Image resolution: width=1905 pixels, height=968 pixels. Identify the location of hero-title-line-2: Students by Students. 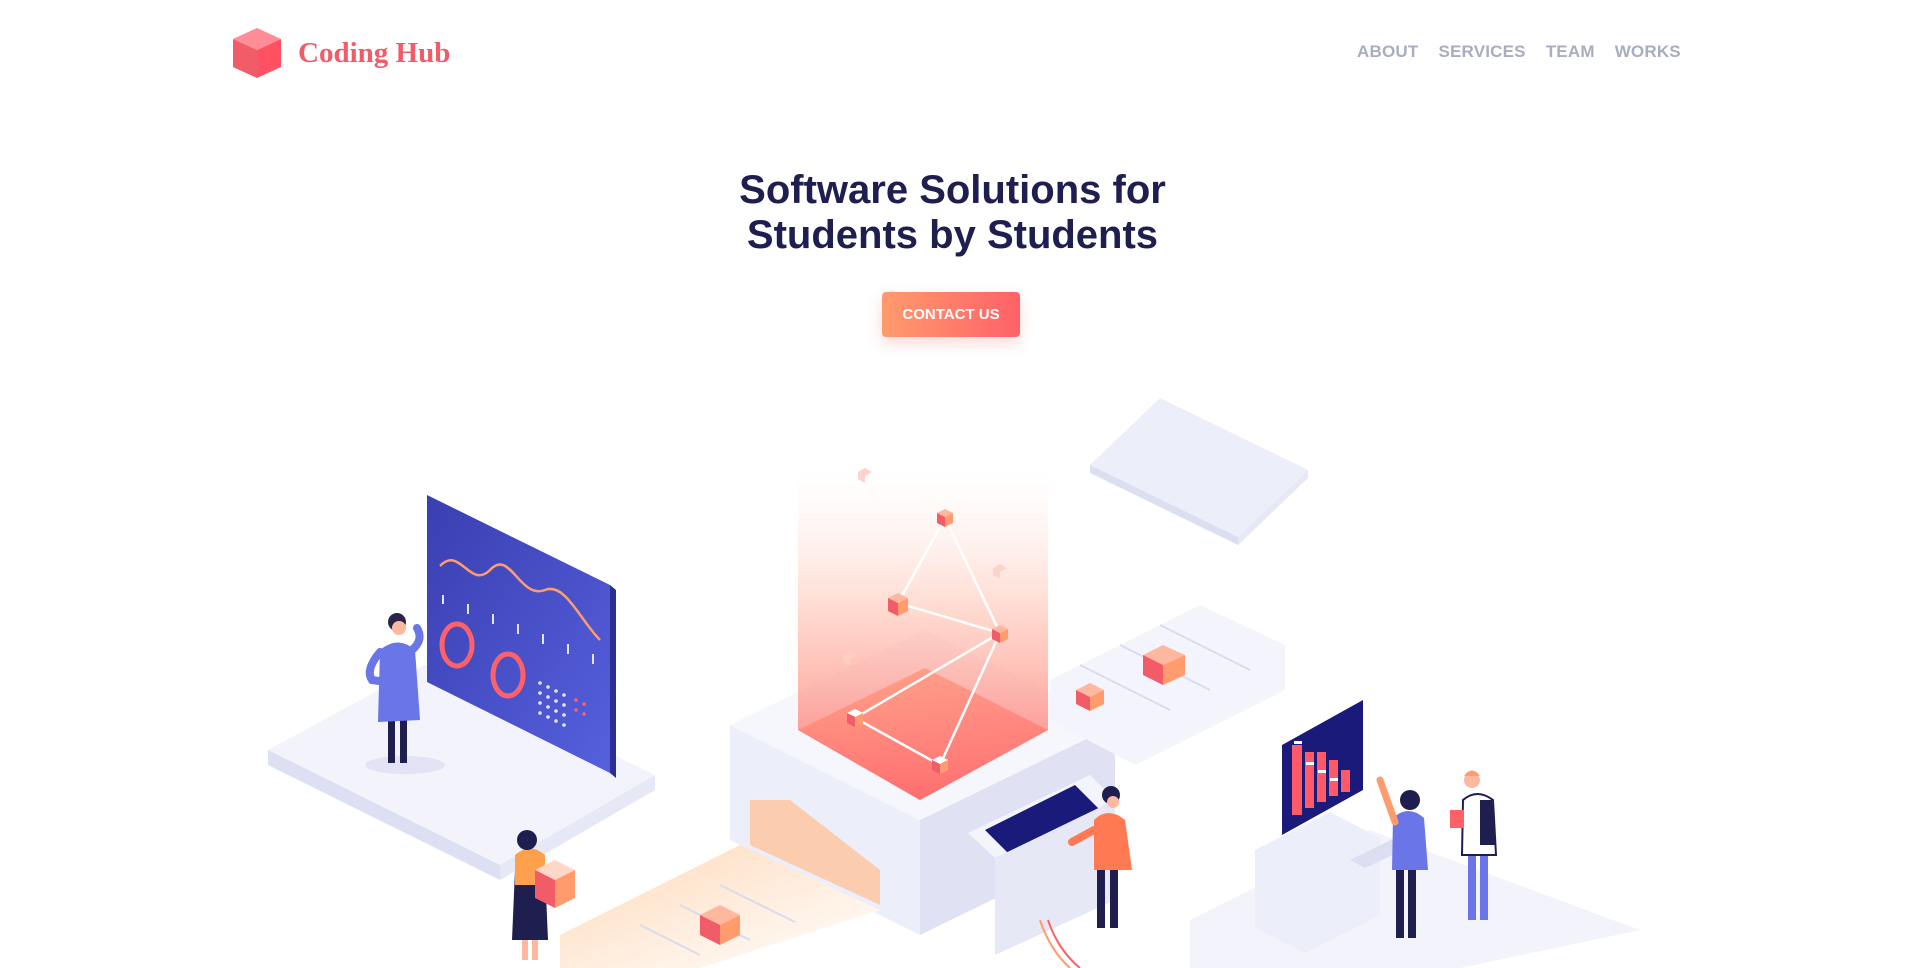
(952, 235).